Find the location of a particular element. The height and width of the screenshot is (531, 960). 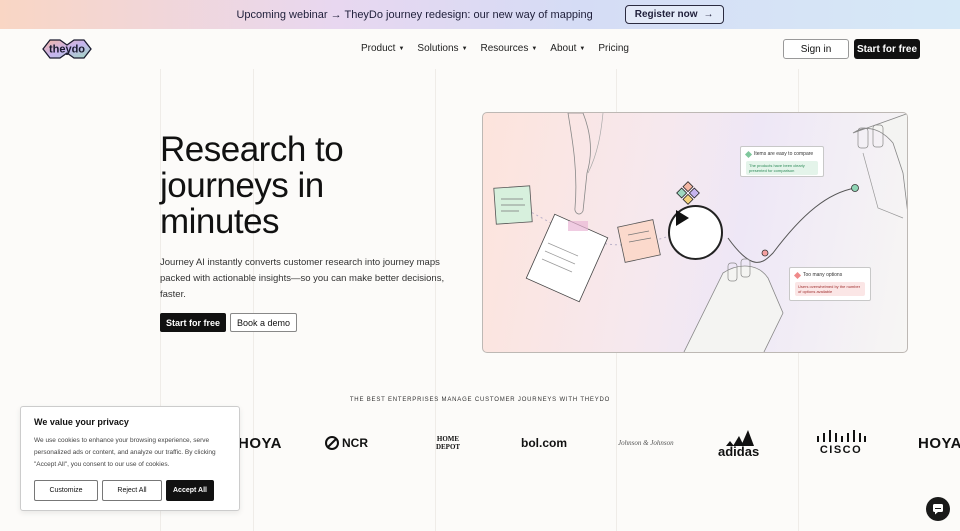

play-button is located at coordinates (695, 232).